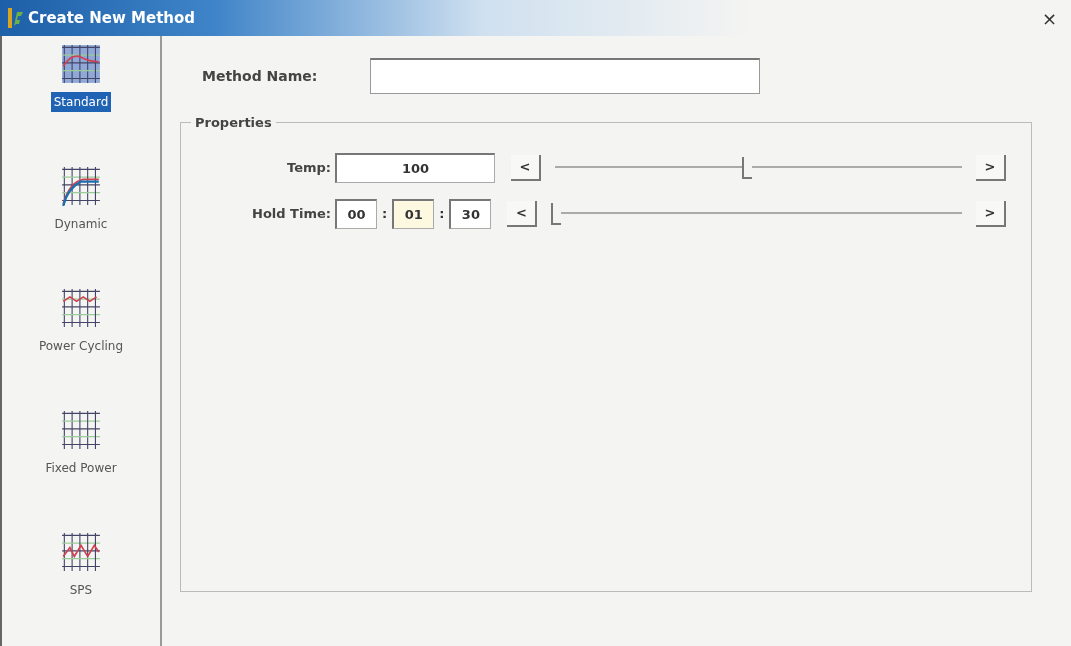 This screenshot has width=1071, height=646. I want to click on window-title: Create New Method, so click(112, 18).